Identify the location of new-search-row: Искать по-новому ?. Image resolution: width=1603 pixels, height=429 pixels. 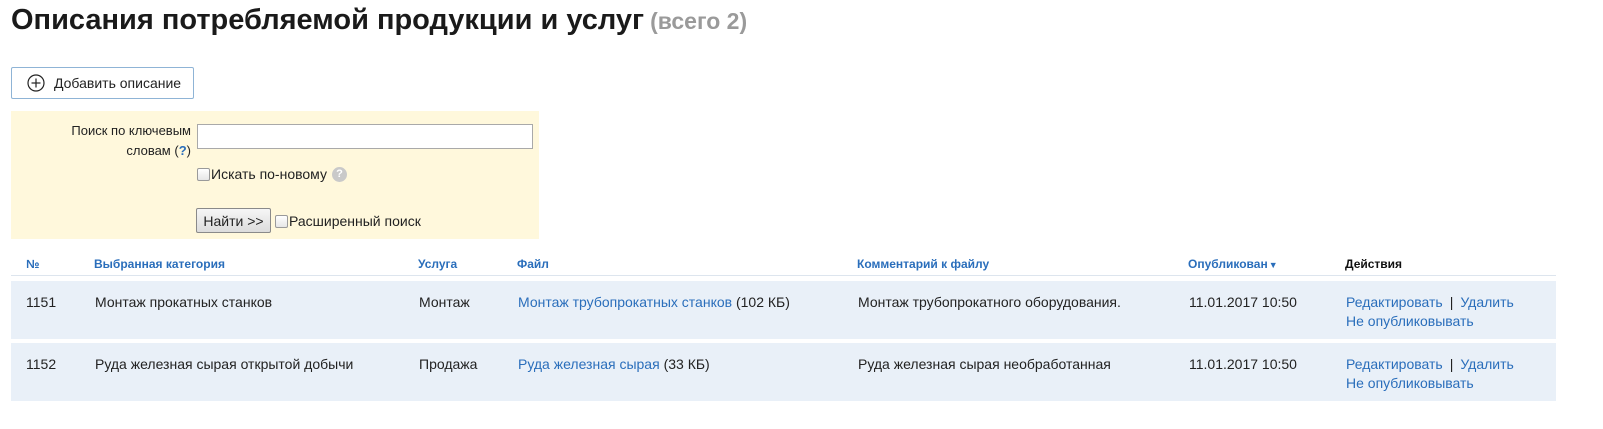
(272, 174).